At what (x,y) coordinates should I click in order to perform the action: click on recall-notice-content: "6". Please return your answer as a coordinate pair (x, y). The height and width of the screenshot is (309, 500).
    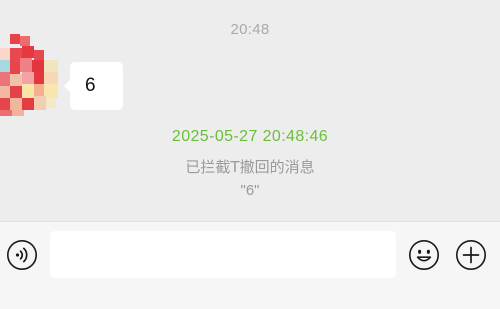
    Looking at the image, I should click on (250, 190).